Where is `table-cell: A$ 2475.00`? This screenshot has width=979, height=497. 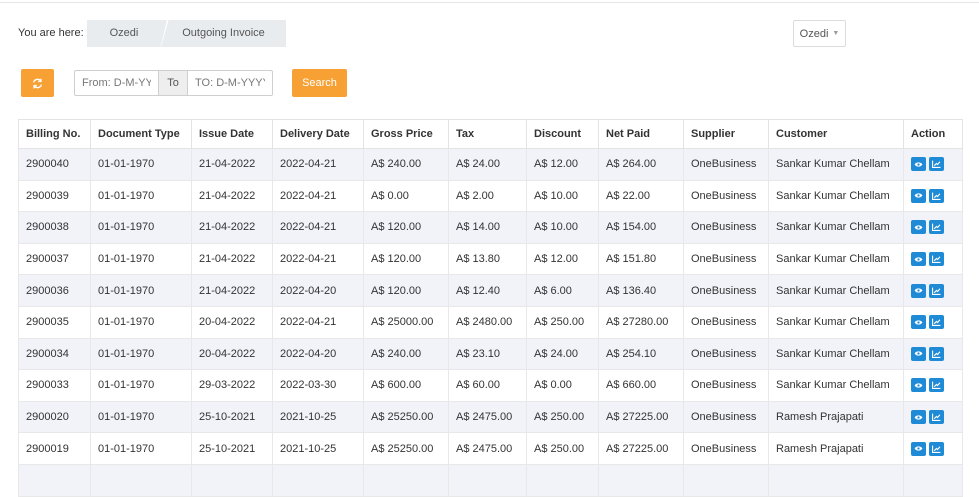 table-cell: A$ 2475.00 is located at coordinates (487, 417).